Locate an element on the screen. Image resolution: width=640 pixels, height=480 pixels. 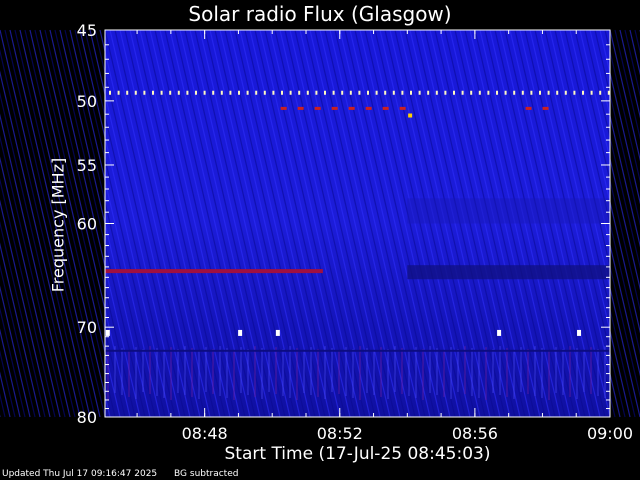
x-tick-label: 08:56 is located at coordinates (475, 433).